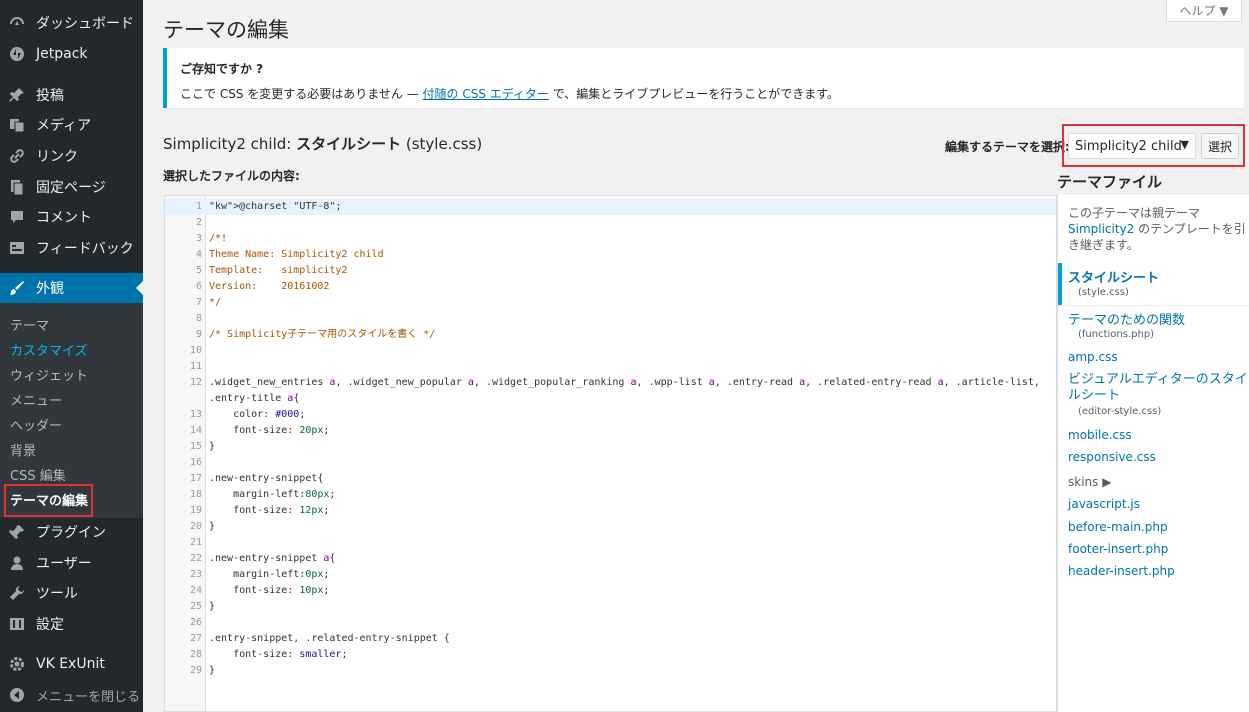  I want to click on code-line: 17 .new-entry-snippet{, so click(610, 479).